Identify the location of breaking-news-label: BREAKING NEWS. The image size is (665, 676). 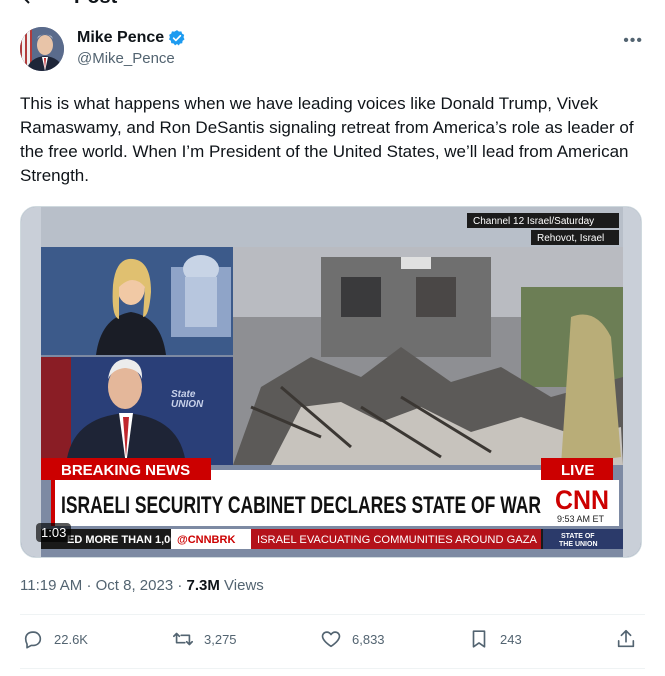
(125, 470).